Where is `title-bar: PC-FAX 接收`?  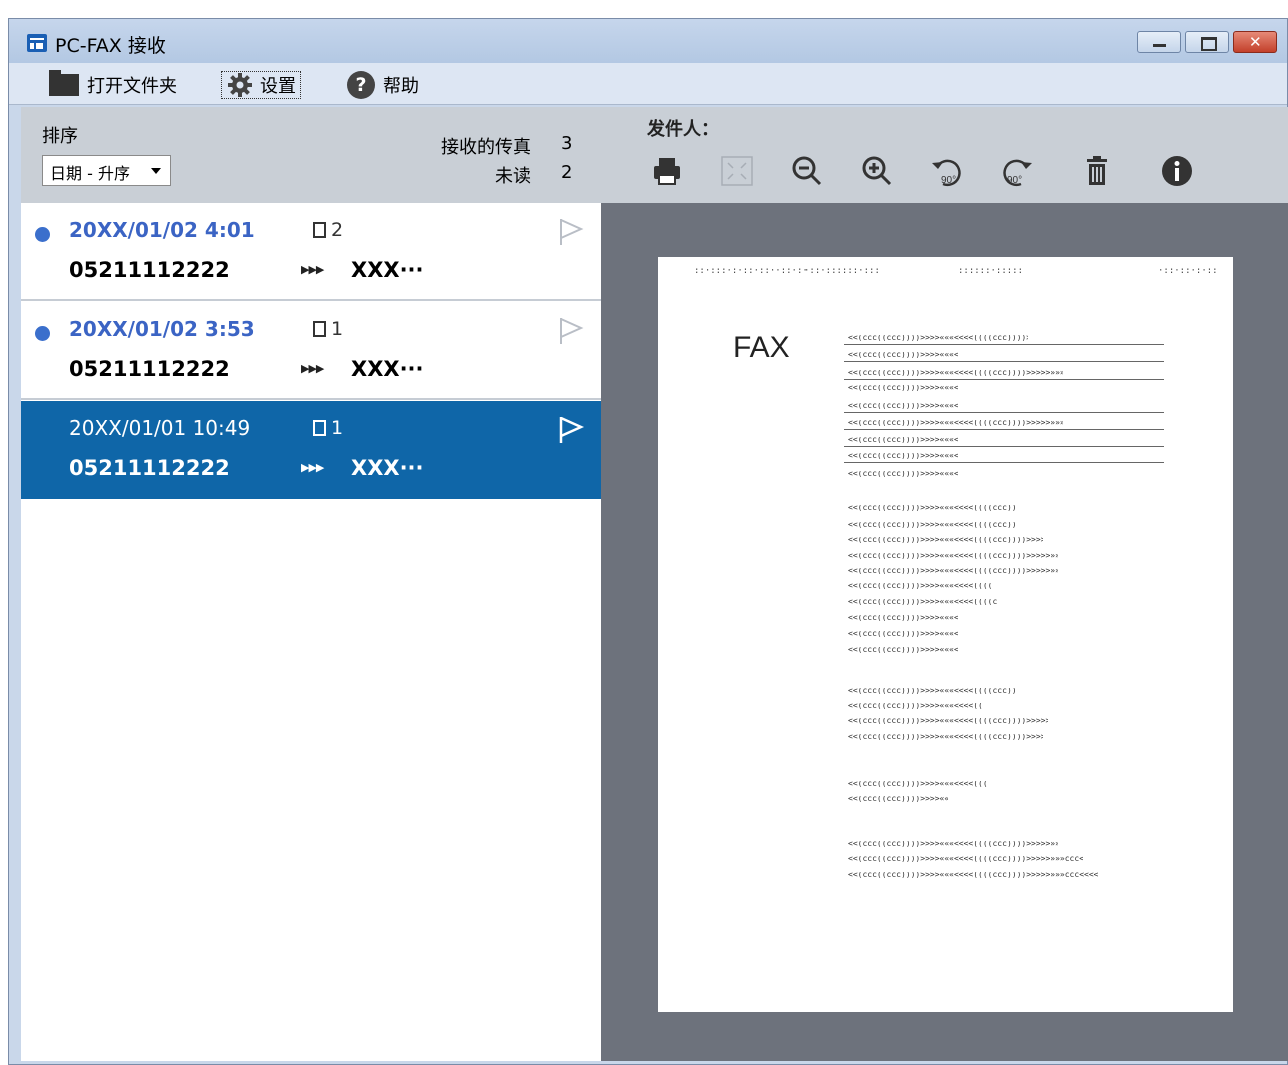
title-bar: PC-FAX 接收 is located at coordinates (648, 41).